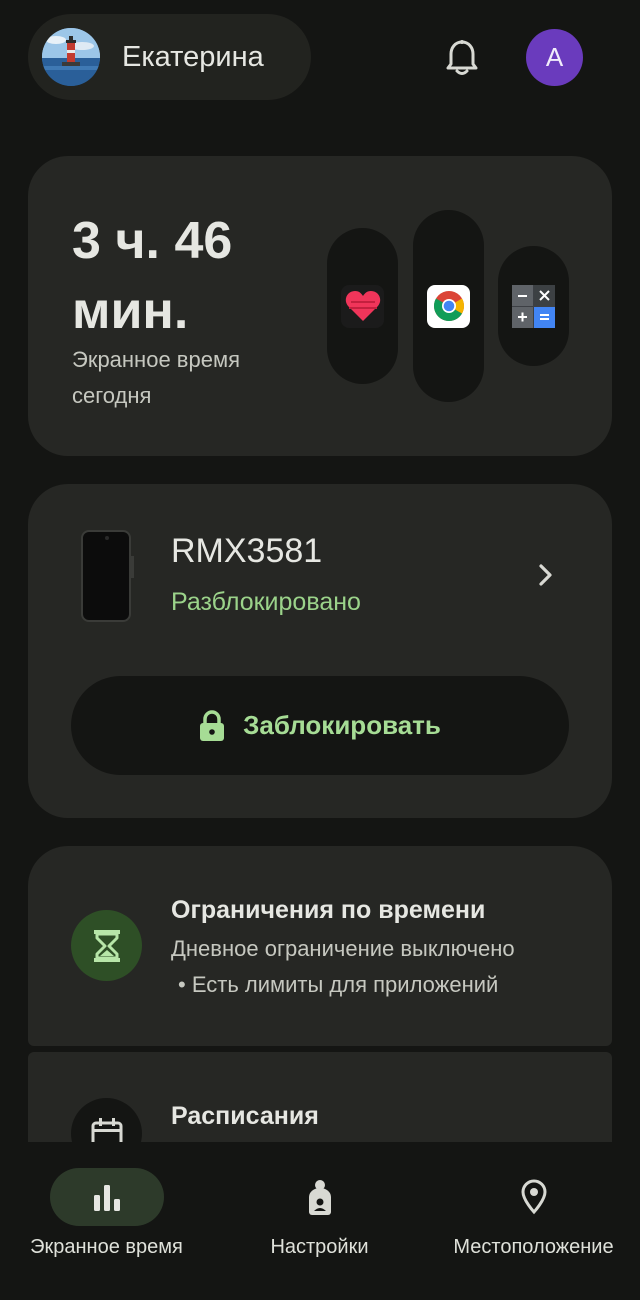  I want to click on calculator-icon, so click(533, 306).